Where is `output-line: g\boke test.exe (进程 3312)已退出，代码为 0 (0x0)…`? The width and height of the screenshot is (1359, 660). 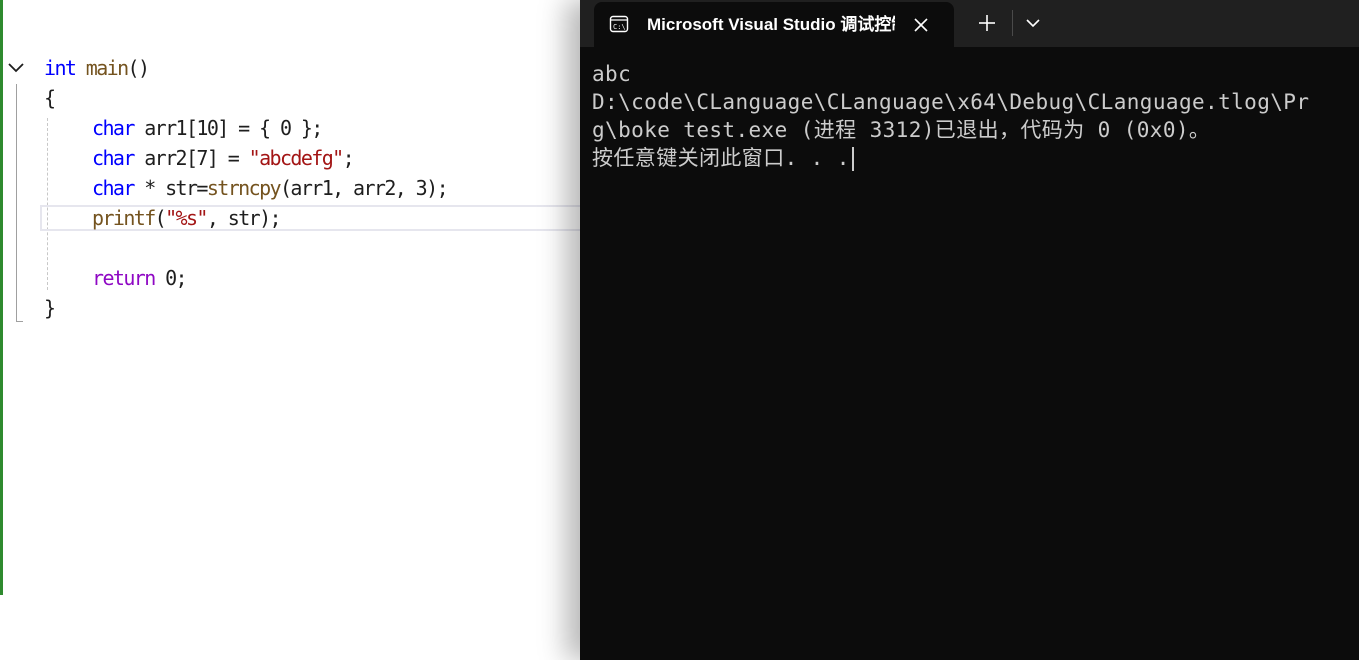 output-line: g\boke test.exe (进程 3312)已退出，代码为 0 (0x0)… is located at coordinates (901, 130).